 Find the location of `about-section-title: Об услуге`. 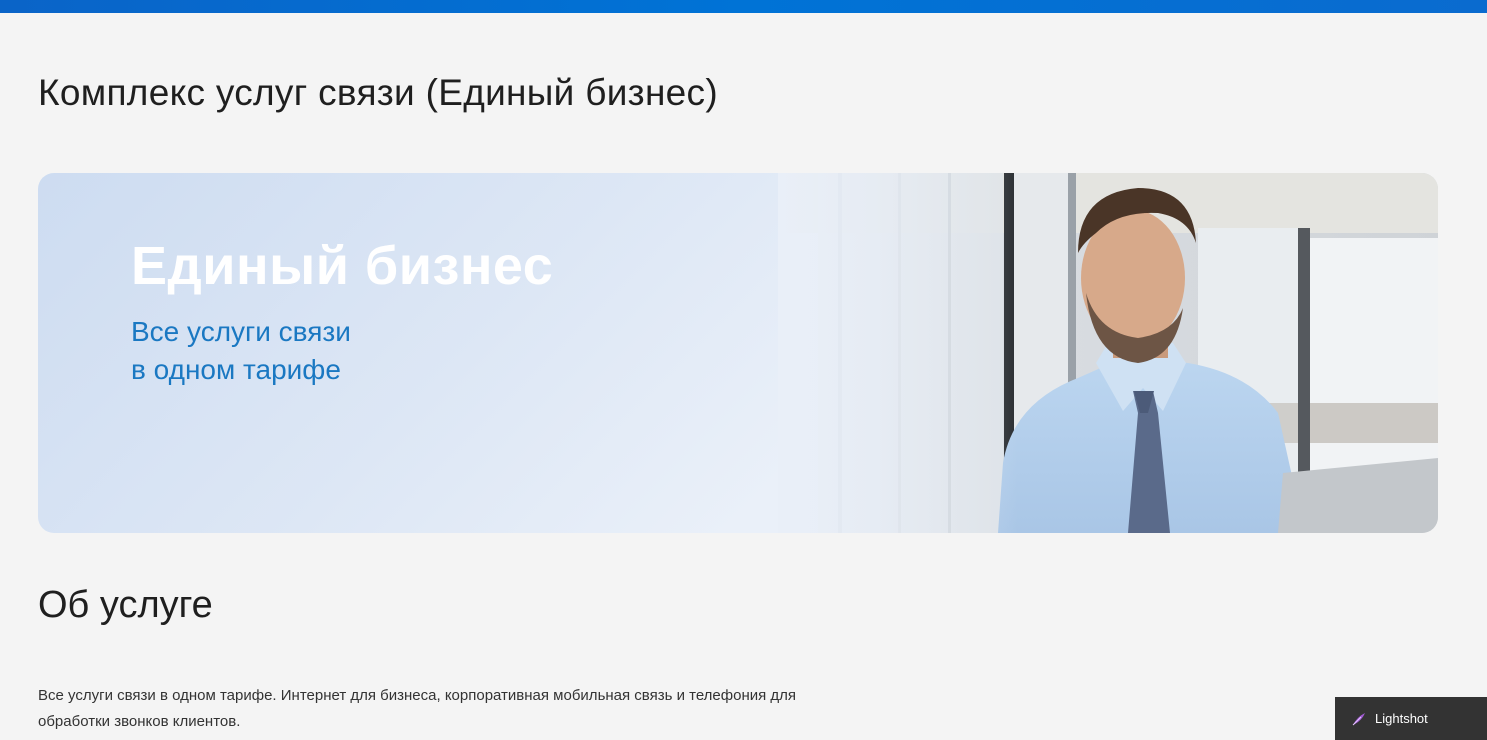

about-section-title: Об услуге is located at coordinates (125, 605).